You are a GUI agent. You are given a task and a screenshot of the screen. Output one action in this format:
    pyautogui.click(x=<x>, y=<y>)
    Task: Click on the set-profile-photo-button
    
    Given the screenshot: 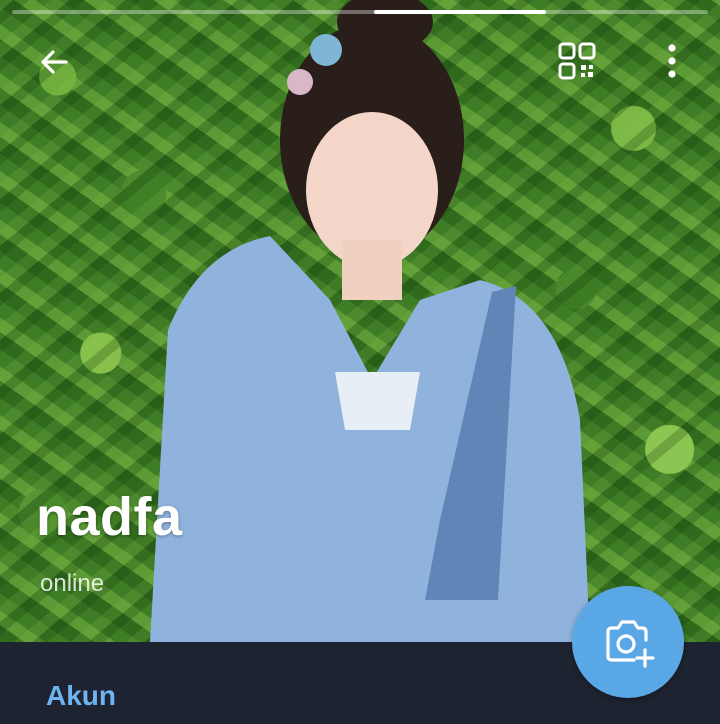 What is the action you would take?
    pyautogui.click(x=628, y=642)
    